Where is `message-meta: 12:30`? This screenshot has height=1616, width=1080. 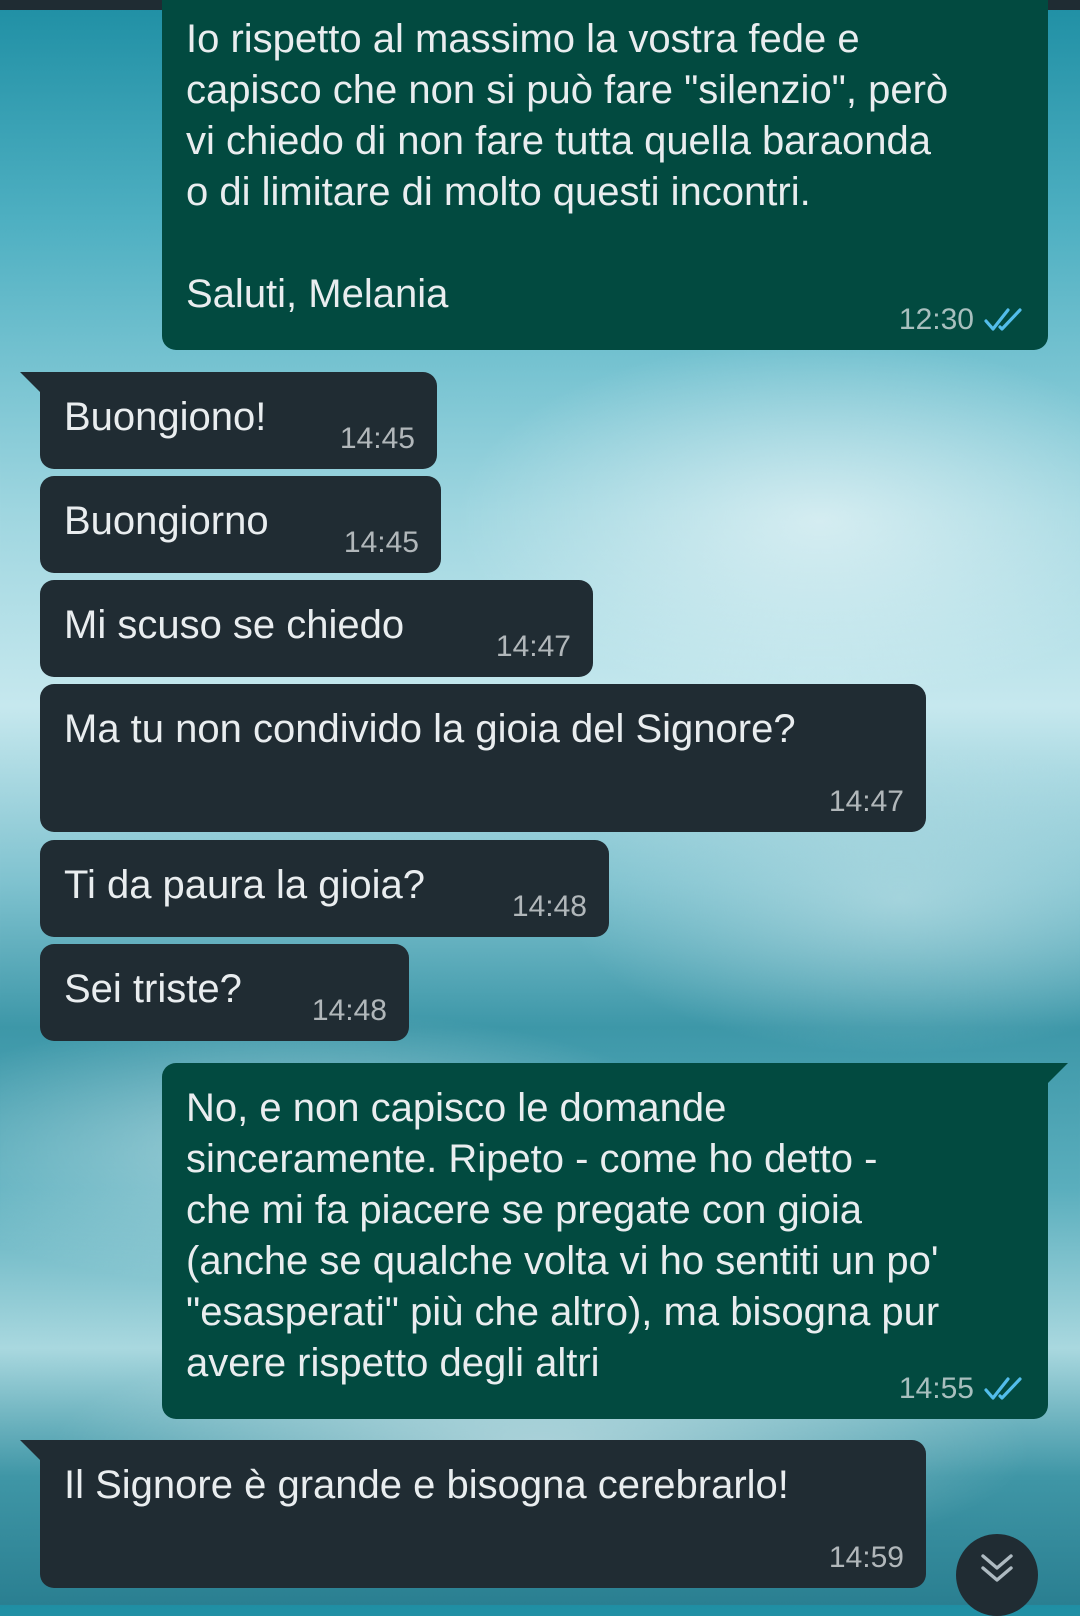 message-meta: 12:30 is located at coordinates (962, 320).